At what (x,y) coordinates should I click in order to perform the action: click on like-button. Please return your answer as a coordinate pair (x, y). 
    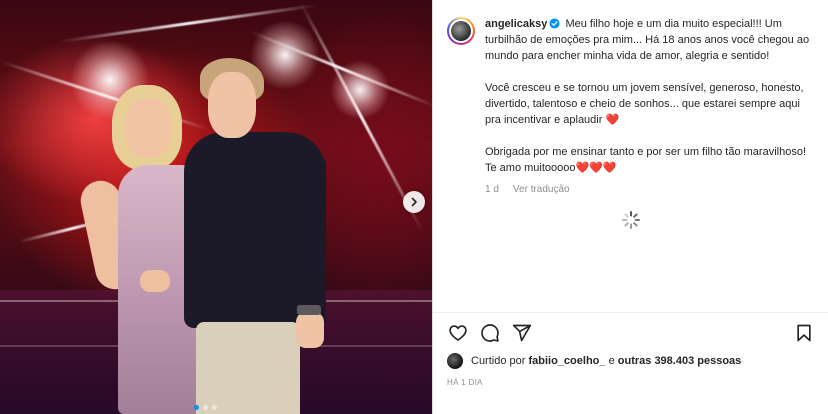
    Looking at the image, I should click on (458, 333).